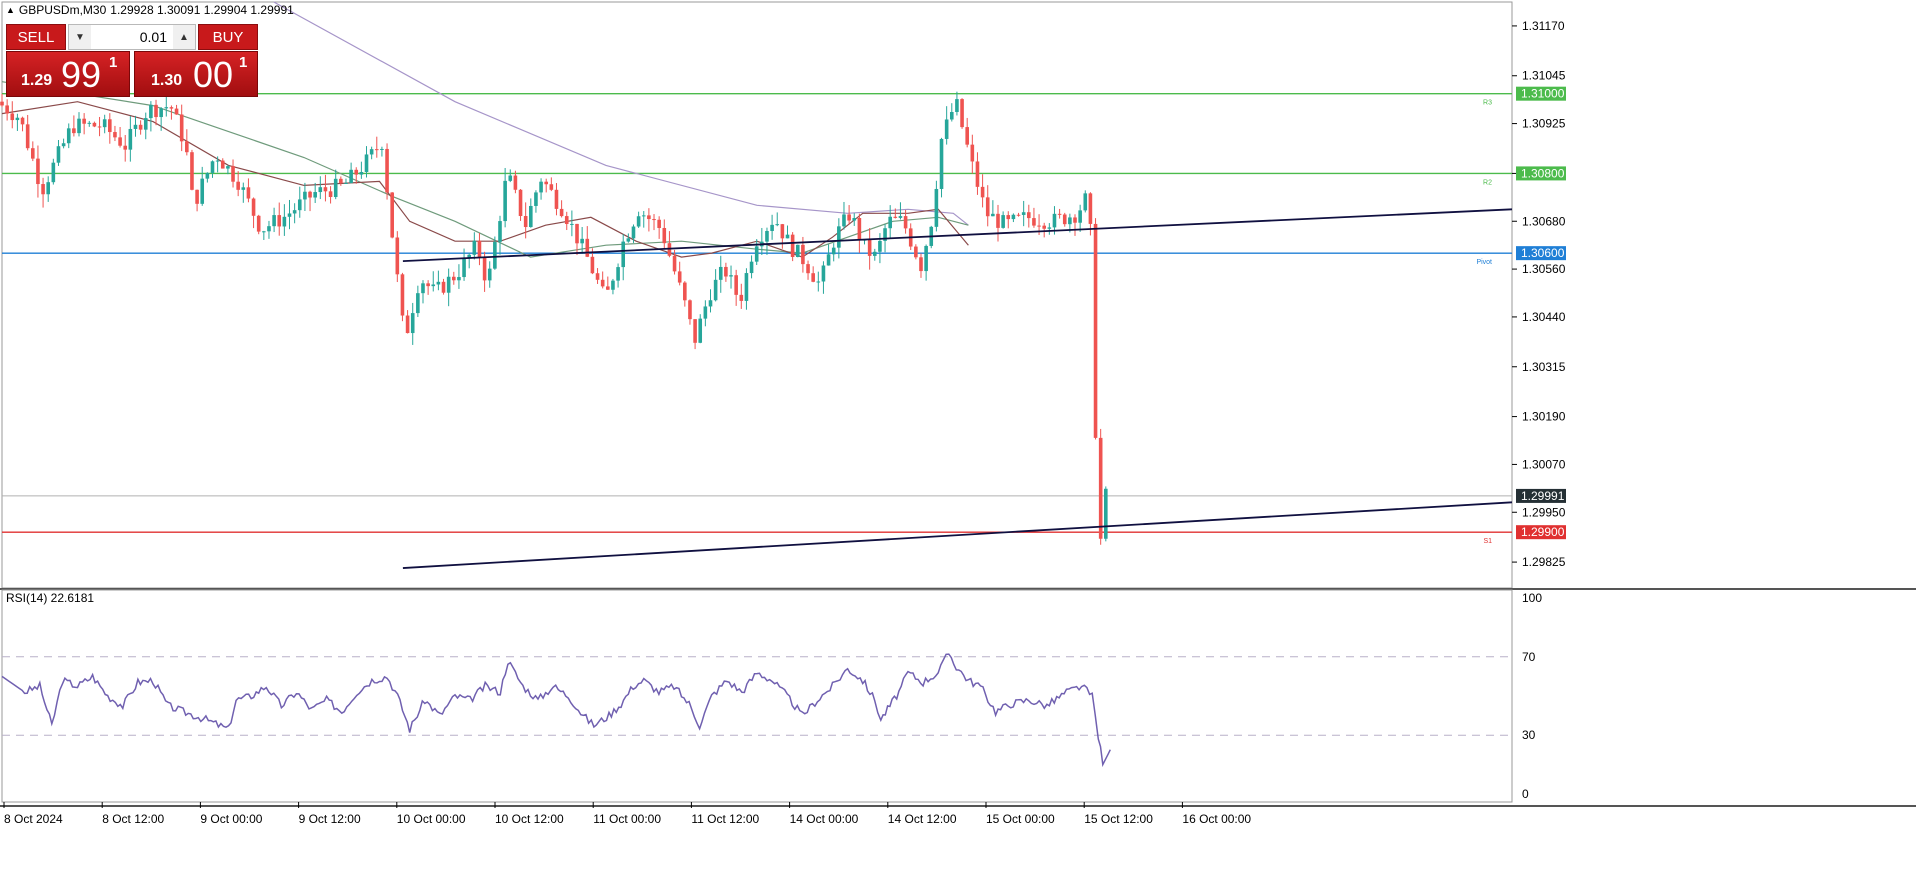 This screenshot has height=874, width=1916. I want to click on sell-quote: 1.29 99 1, so click(68, 74).